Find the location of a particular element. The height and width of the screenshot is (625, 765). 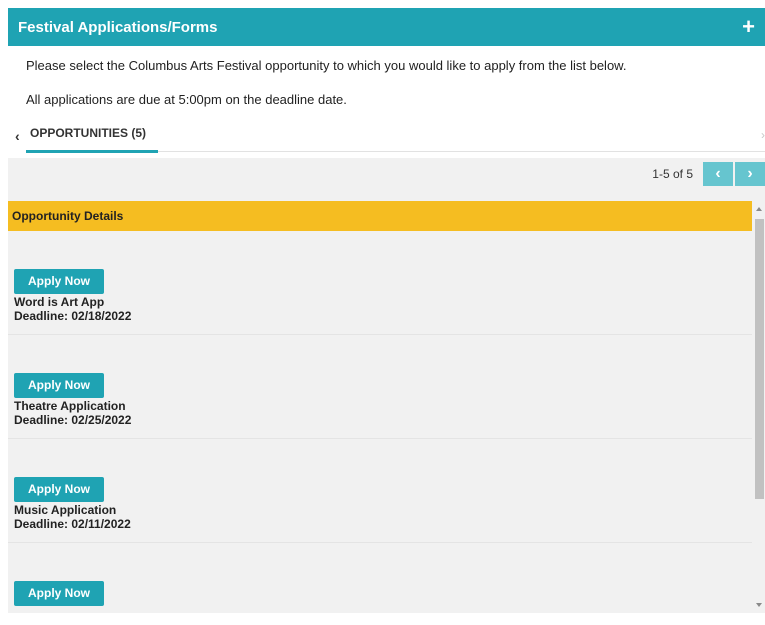

pager: 1-5 of 5 ‹ › is located at coordinates (708, 174).